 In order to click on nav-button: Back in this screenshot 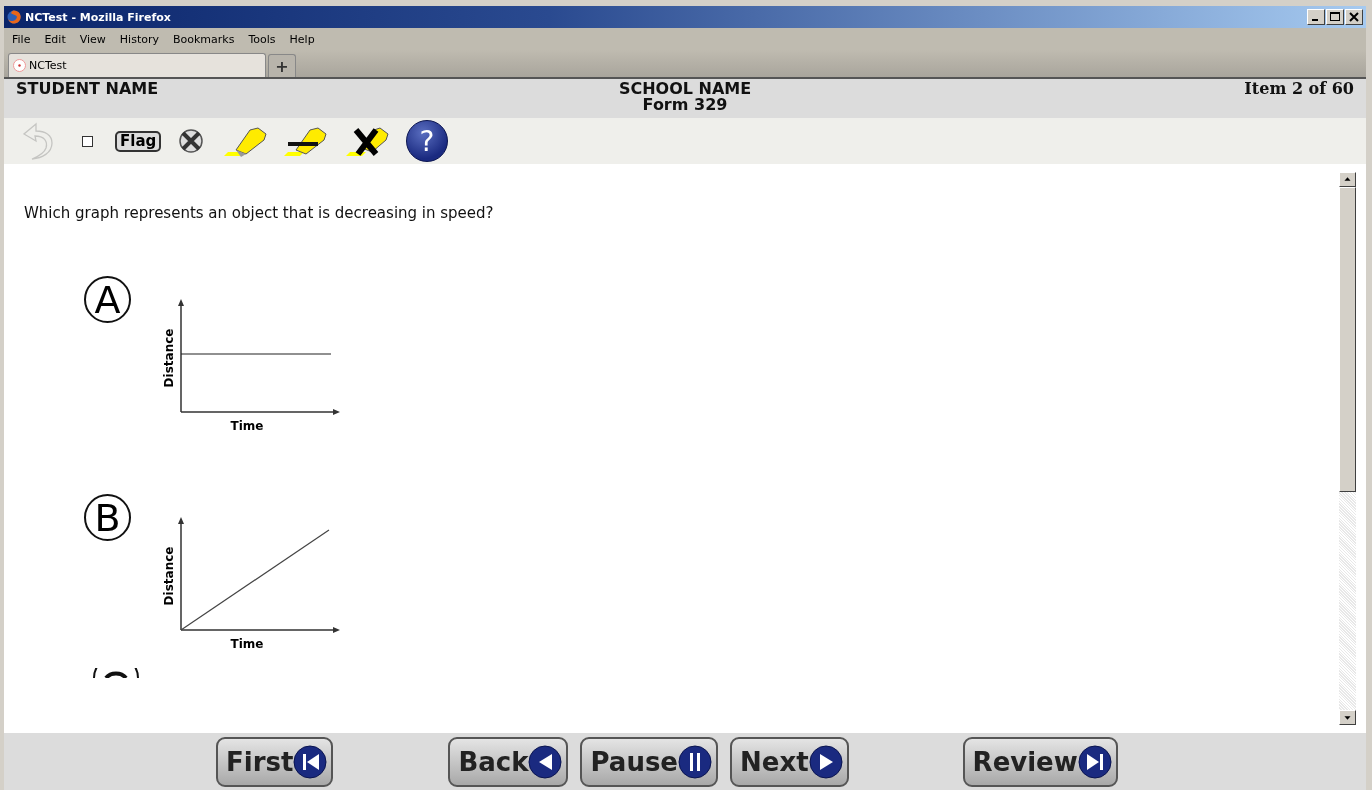, I will do `click(508, 761)`.